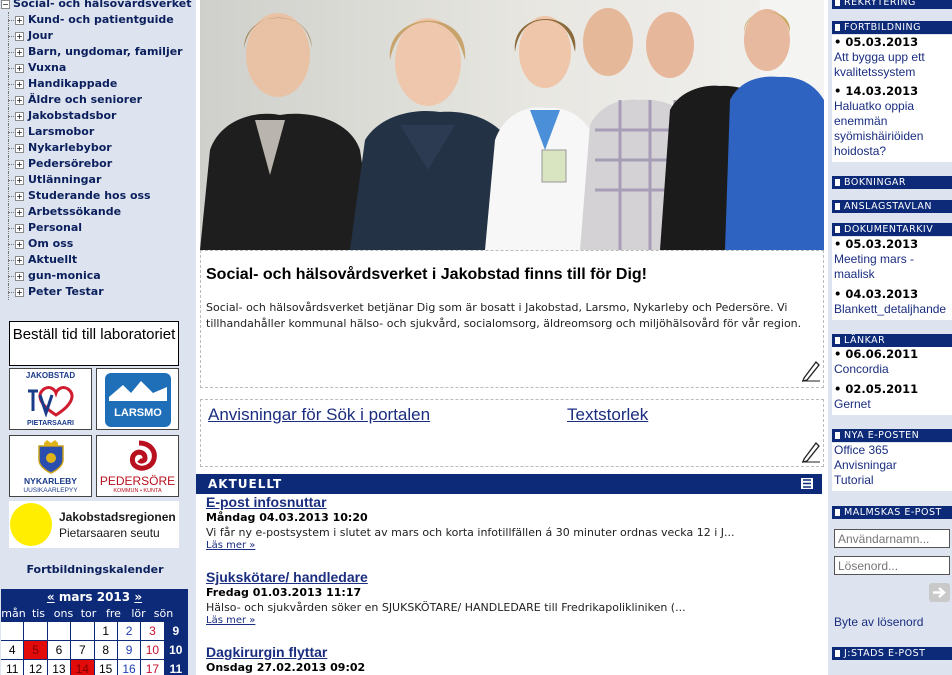 This screenshot has height=675, width=952. I want to click on fortbildning-header: FORTBILDNING, so click(892, 27).